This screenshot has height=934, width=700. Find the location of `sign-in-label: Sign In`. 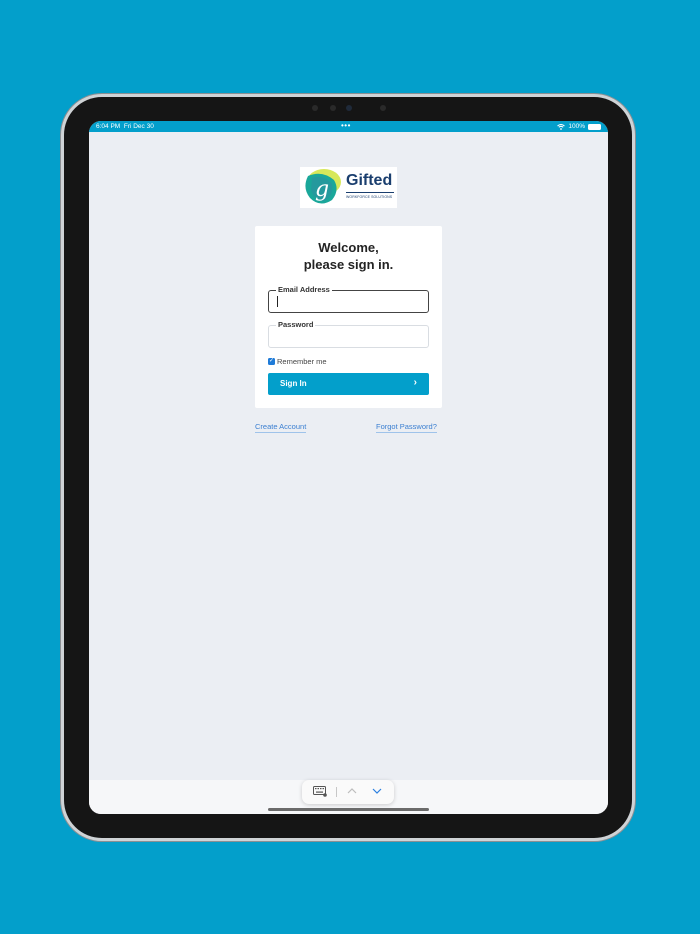

sign-in-label: Sign In is located at coordinates (293, 383).